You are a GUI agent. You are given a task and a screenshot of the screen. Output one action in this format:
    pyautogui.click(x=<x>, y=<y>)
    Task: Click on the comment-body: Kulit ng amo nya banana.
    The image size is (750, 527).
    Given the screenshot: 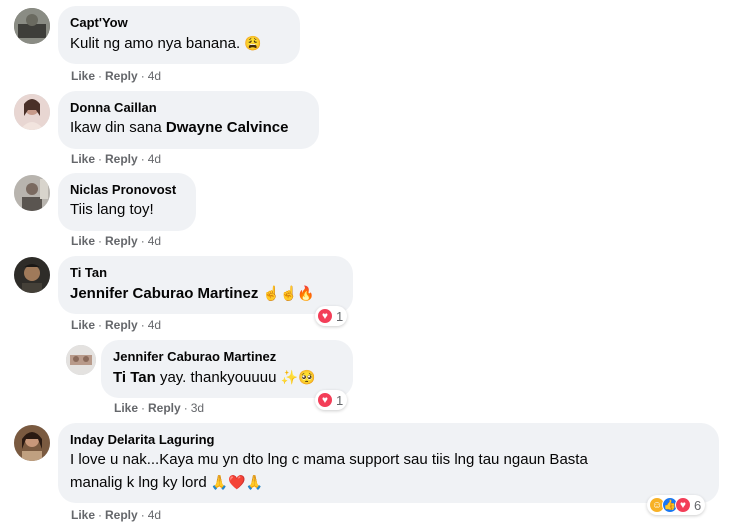 What is the action you would take?
    pyautogui.click(x=155, y=43)
    